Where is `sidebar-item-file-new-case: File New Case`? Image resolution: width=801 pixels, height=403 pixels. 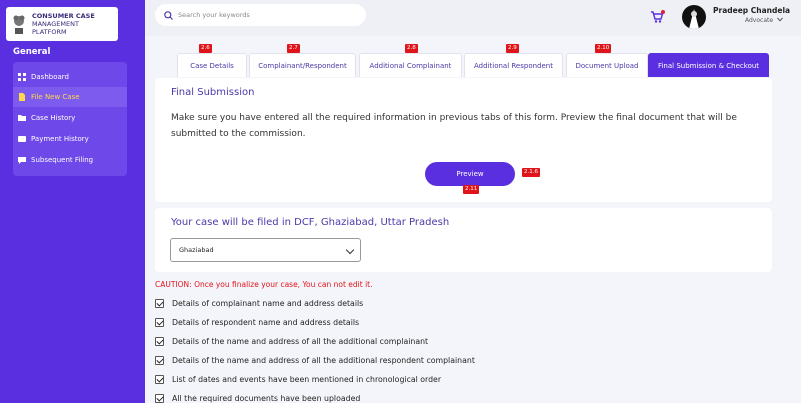
sidebar-item-file-new-case: File New Case is located at coordinates (70, 97).